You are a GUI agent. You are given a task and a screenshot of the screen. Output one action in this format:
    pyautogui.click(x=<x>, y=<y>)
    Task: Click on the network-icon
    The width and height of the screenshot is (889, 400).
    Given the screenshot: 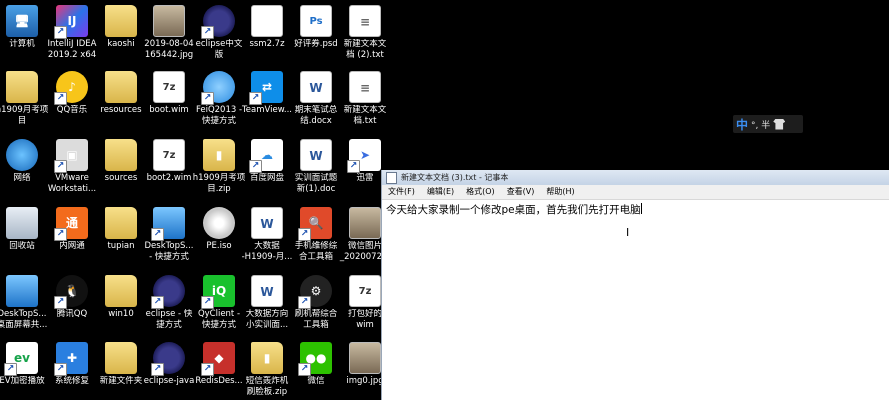 What is the action you would take?
    pyautogui.click(x=22, y=155)
    